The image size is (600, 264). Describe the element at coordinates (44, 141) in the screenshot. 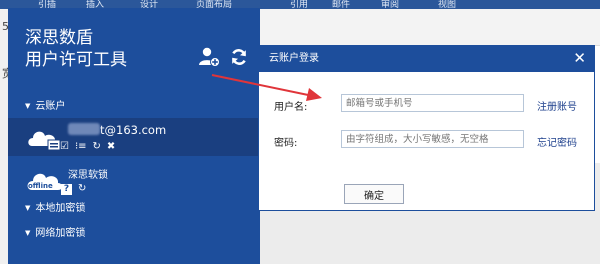

I see `cloud-account-icon` at that location.